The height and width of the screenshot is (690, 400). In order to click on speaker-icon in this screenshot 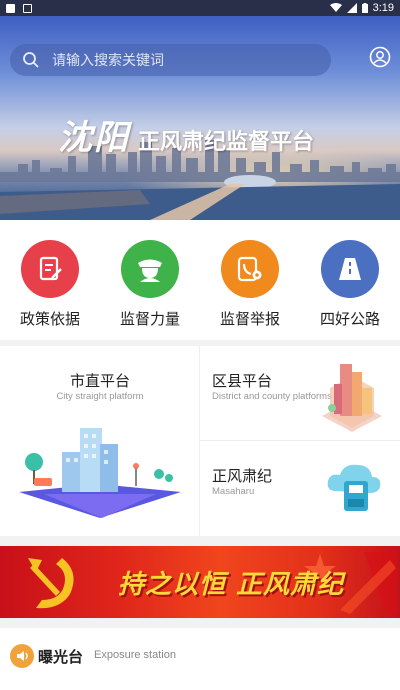, I will do `click(22, 656)`.